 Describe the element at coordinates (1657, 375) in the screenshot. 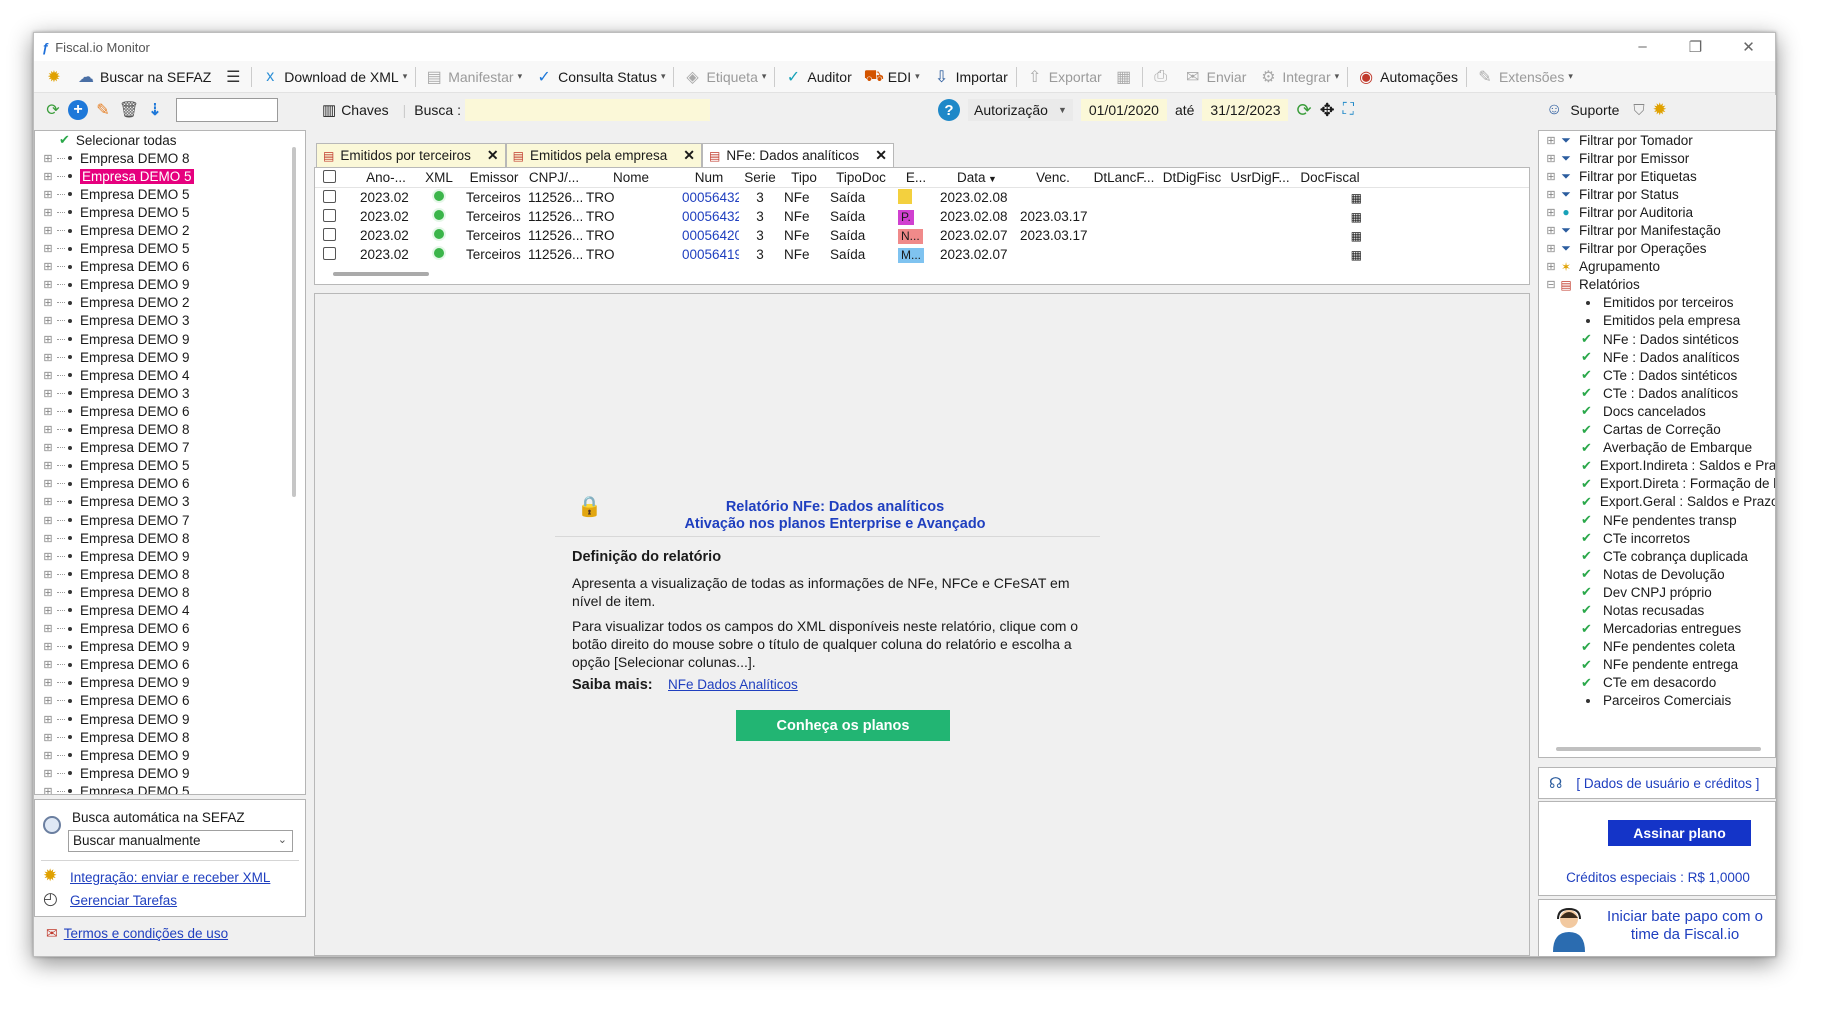

I see `report-item: ✔ CTe : Dados sintéticos` at that location.